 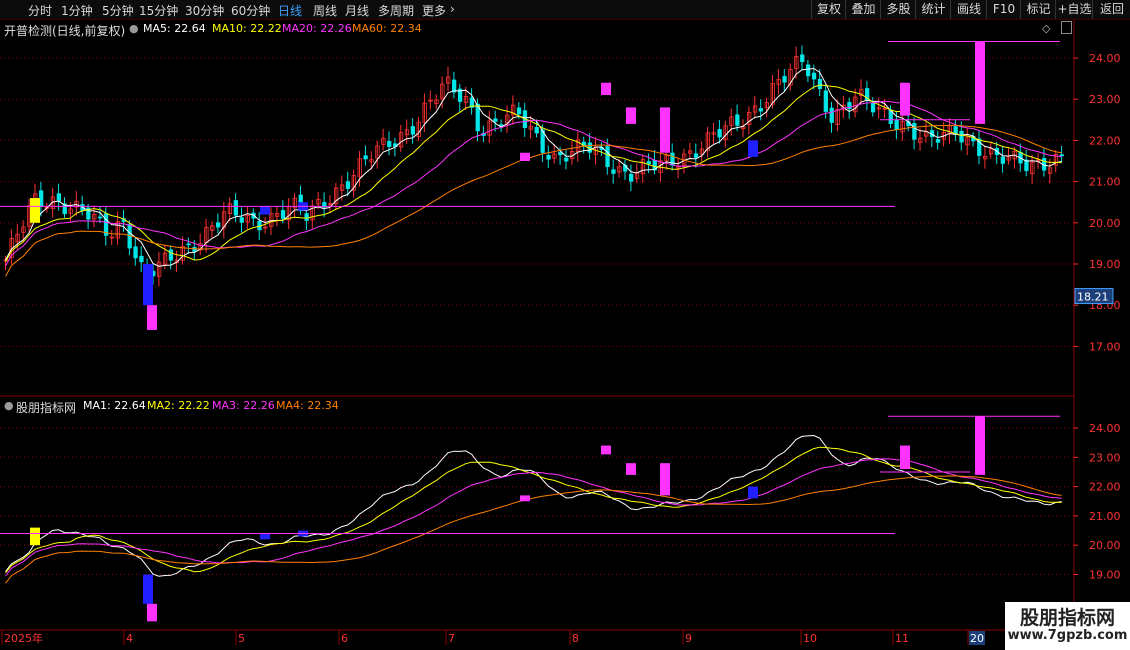 I want to click on sub-axis-label: 24.00, so click(x=1105, y=428).